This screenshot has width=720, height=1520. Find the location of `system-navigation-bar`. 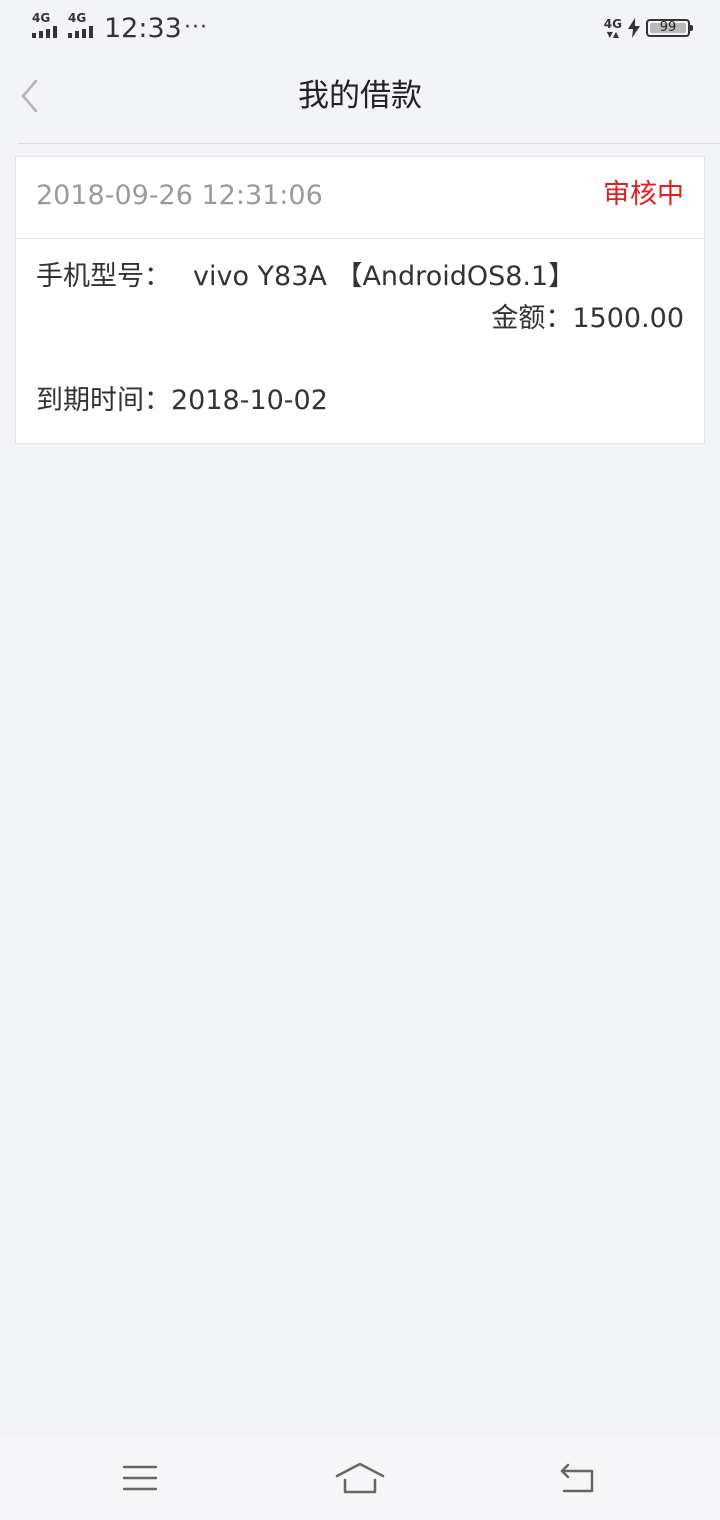

system-navigation-bar is located at coordinates (360, 1478).